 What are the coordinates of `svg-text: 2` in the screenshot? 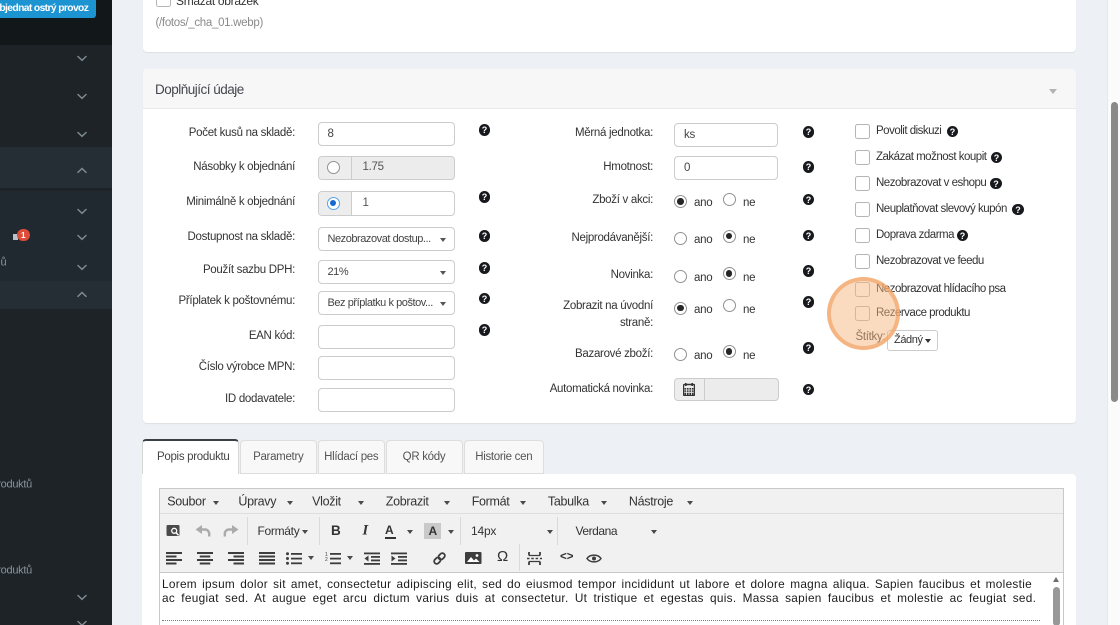 It's located at (326, 560).